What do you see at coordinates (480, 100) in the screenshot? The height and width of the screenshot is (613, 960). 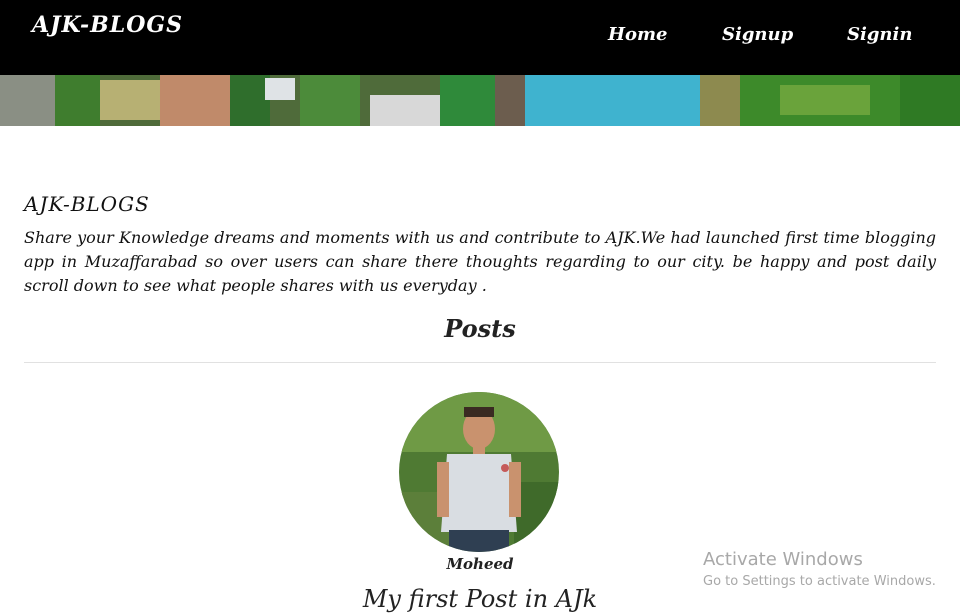 I see `hero-banner-image` at bounding box center [480, 100].